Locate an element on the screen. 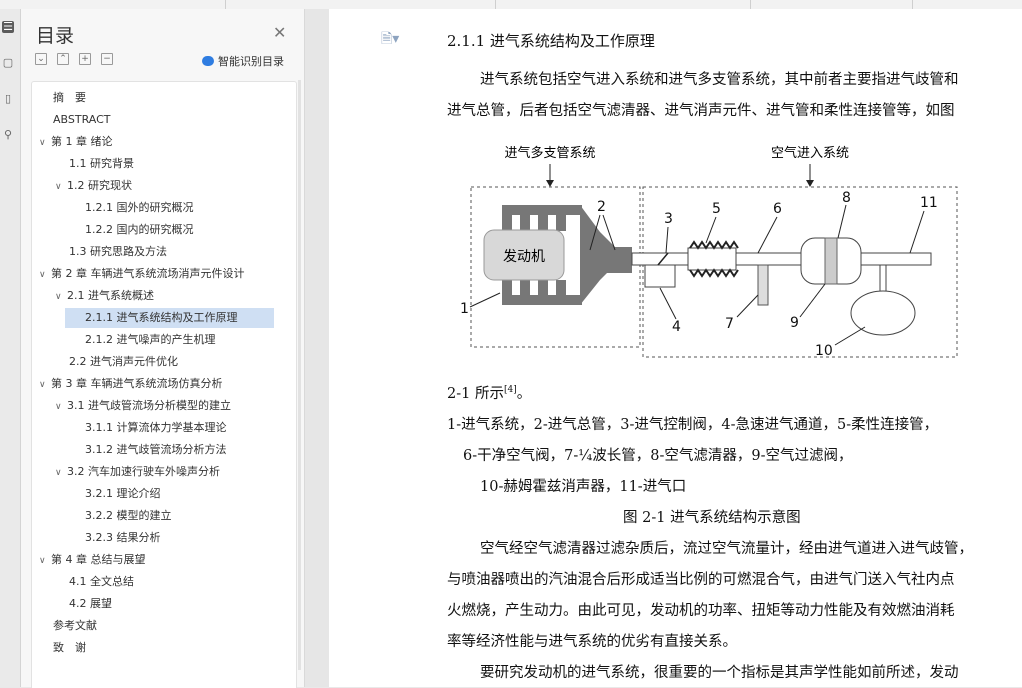 Image resolution: width=1022 pixels, height=688 pixels. toc-item: ∨ 1.2 研究现状 is located at coordinates (93, 186).